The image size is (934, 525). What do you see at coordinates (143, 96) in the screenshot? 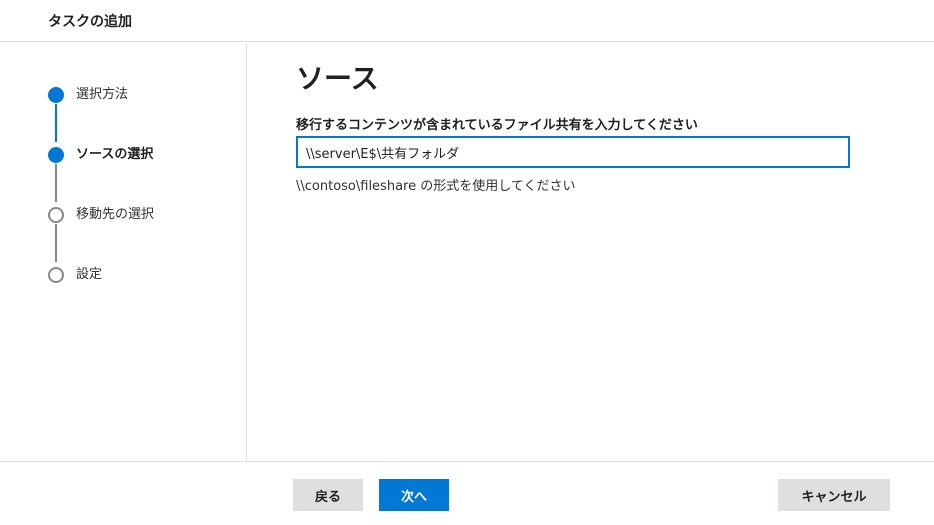
I see `step-select-method: 選択方法` at bounding box center [143, 96].